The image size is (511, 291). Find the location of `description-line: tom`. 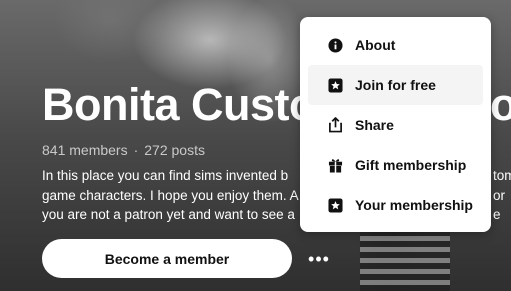

description-line: tom is located at coordinates (502, 175).